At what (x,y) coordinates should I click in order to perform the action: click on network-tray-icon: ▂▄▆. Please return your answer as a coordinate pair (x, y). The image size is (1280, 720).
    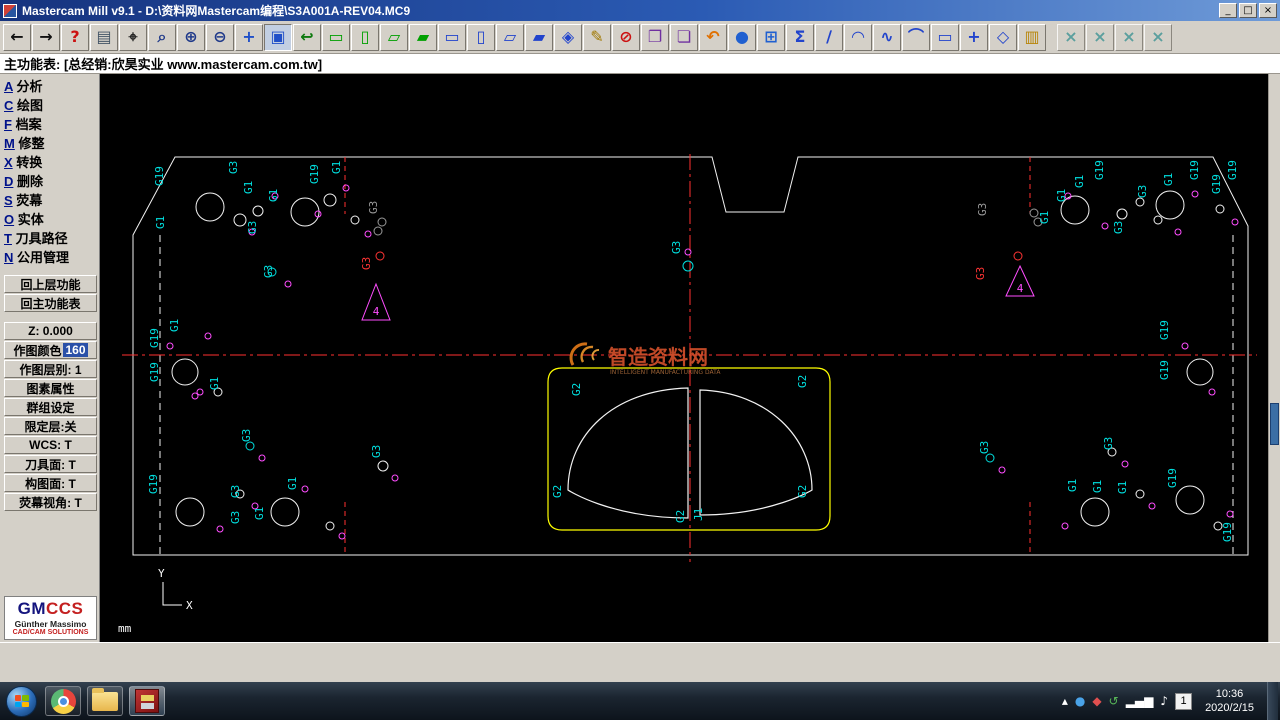
    Looking at the image, I should click on (1140, 701).